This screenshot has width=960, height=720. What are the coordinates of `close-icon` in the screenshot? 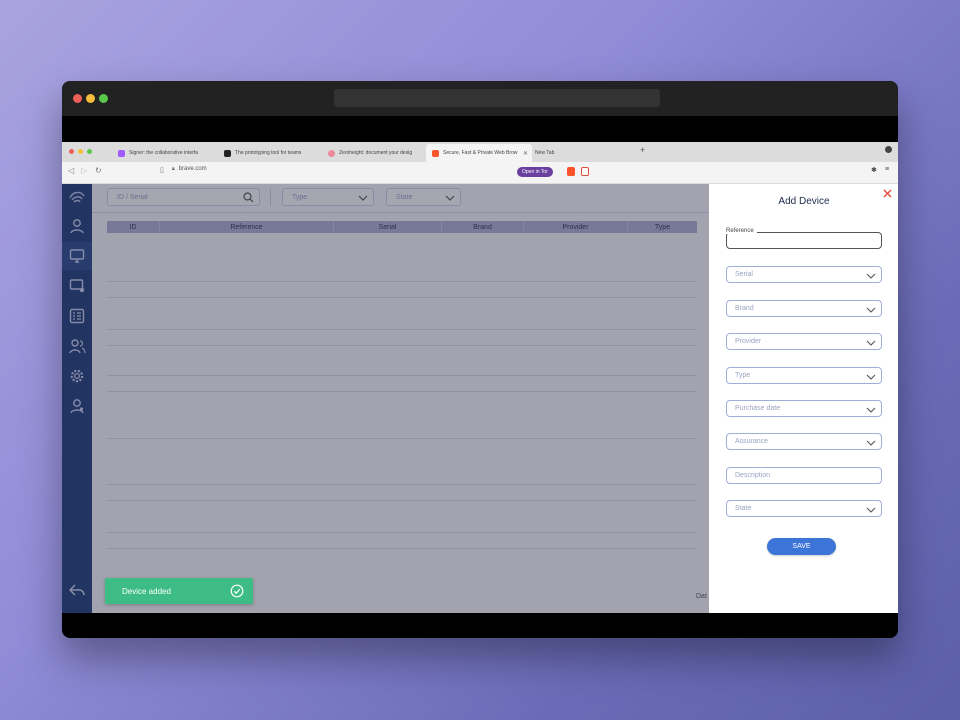 It's located at (887, 193).